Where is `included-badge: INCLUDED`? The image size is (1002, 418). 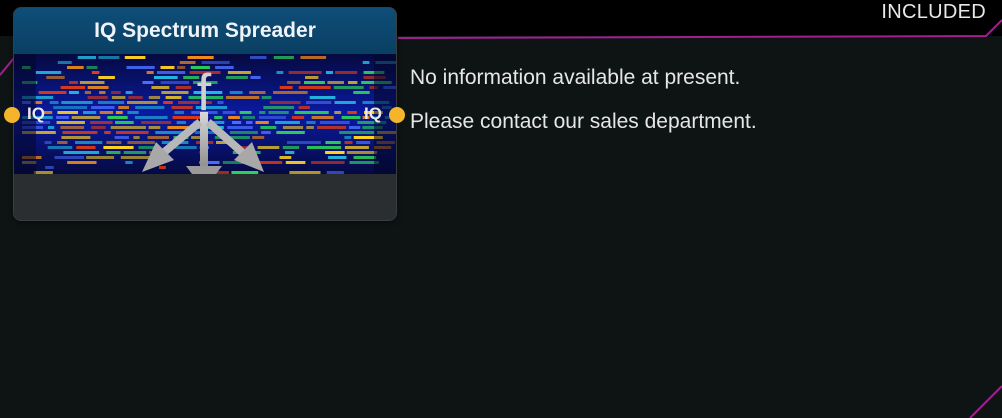 included-badge: INCLUDED is located at coordinates (933, 12).